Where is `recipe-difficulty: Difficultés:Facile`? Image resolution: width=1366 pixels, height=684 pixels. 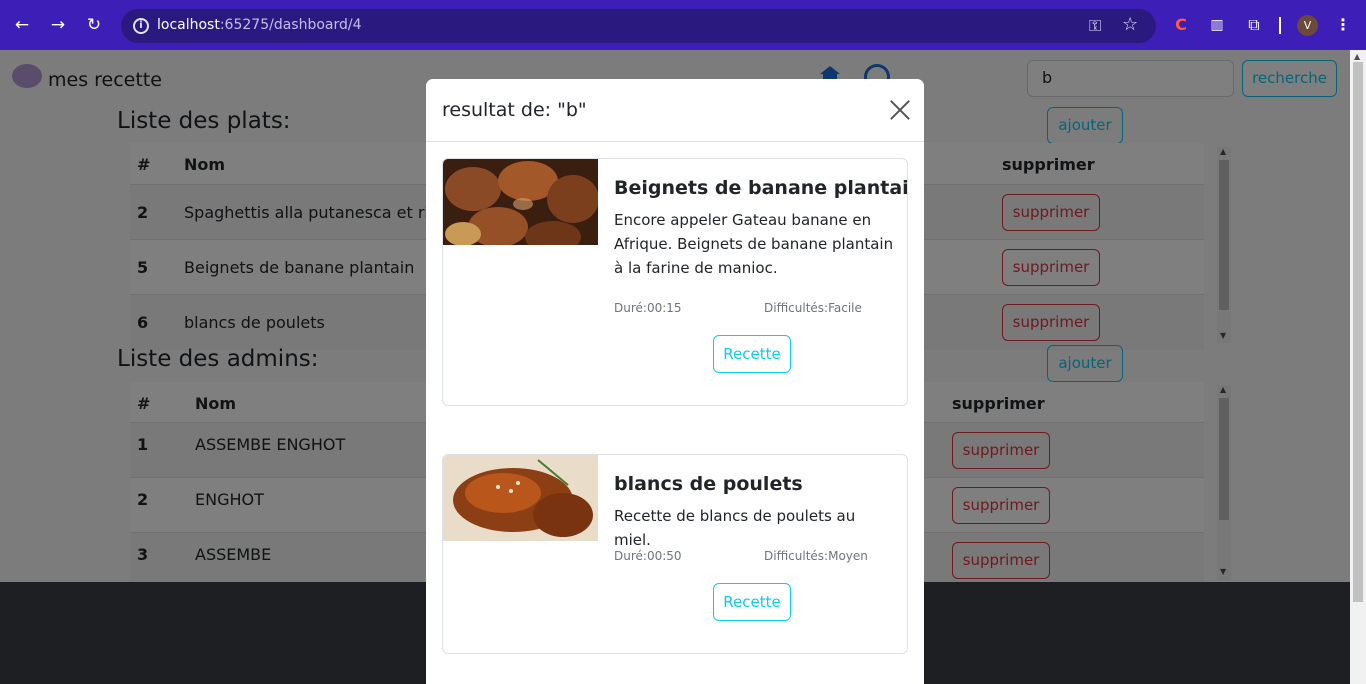 recipe-difficulty: Difficultés:Facile is located at coordinates (813, 308).